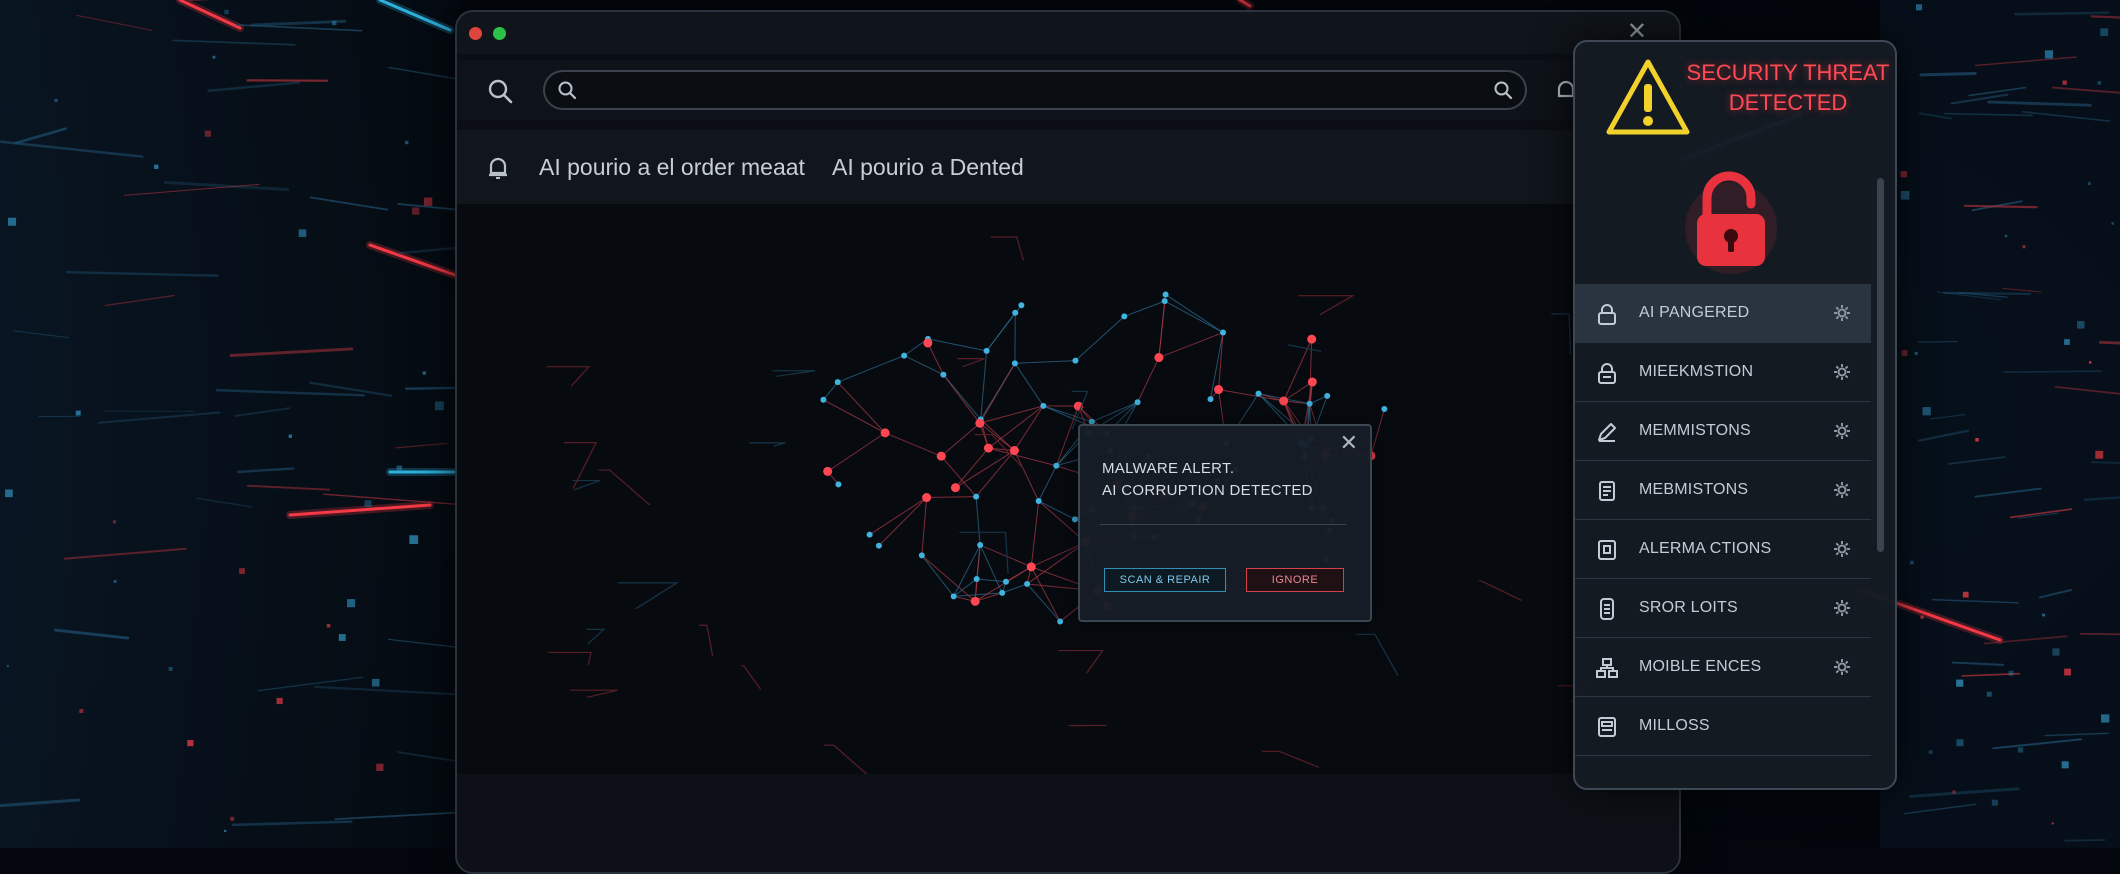  What do you see at coordinates (1693, 490) in the screenshot?
I see `menu-item-label: MEBMISTONS` at bounding box center [1693, 490].